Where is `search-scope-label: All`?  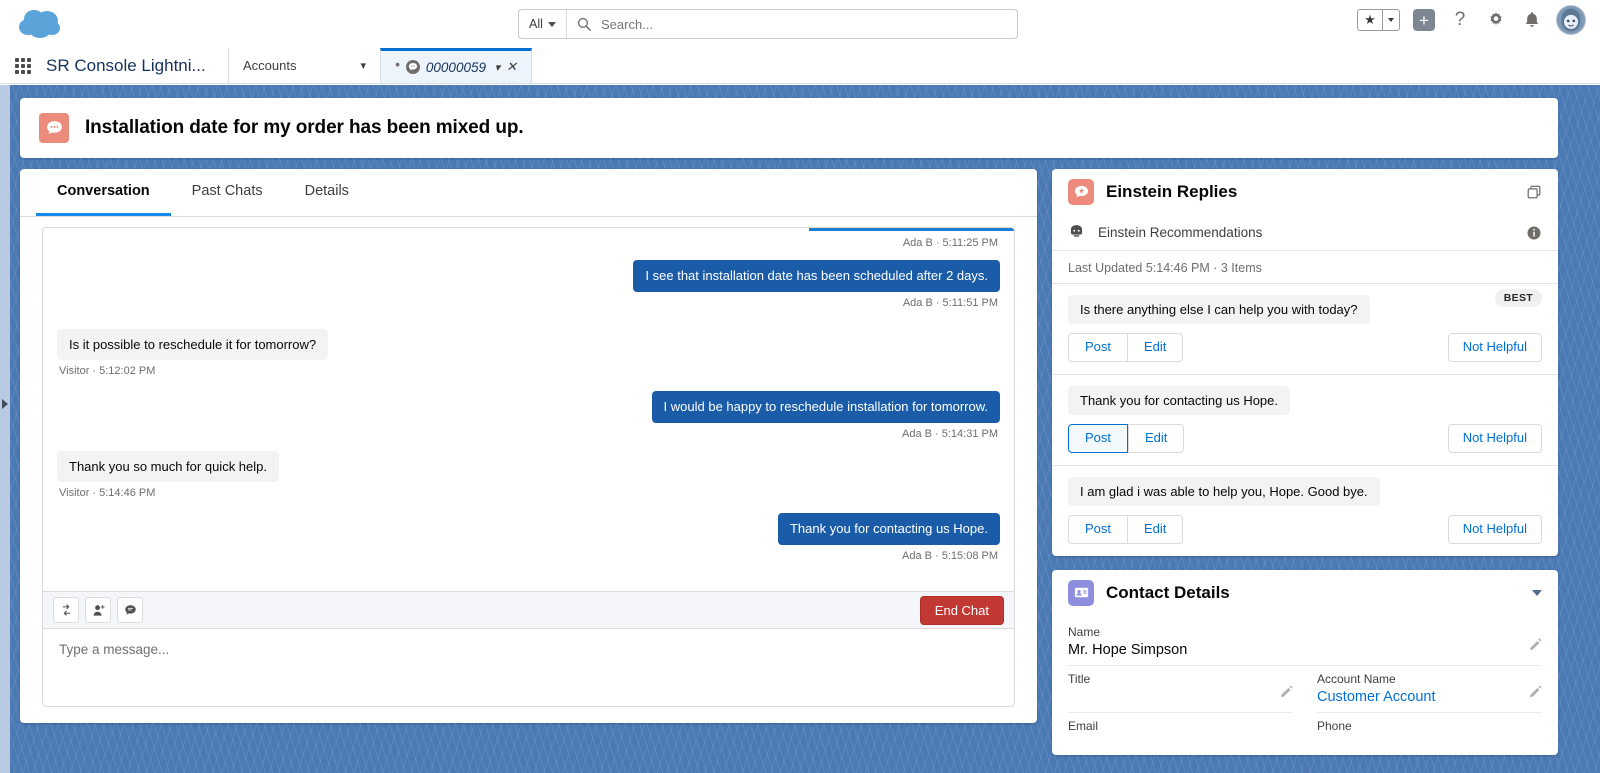
search-scope-label: All is located at coordinates (536, 24).